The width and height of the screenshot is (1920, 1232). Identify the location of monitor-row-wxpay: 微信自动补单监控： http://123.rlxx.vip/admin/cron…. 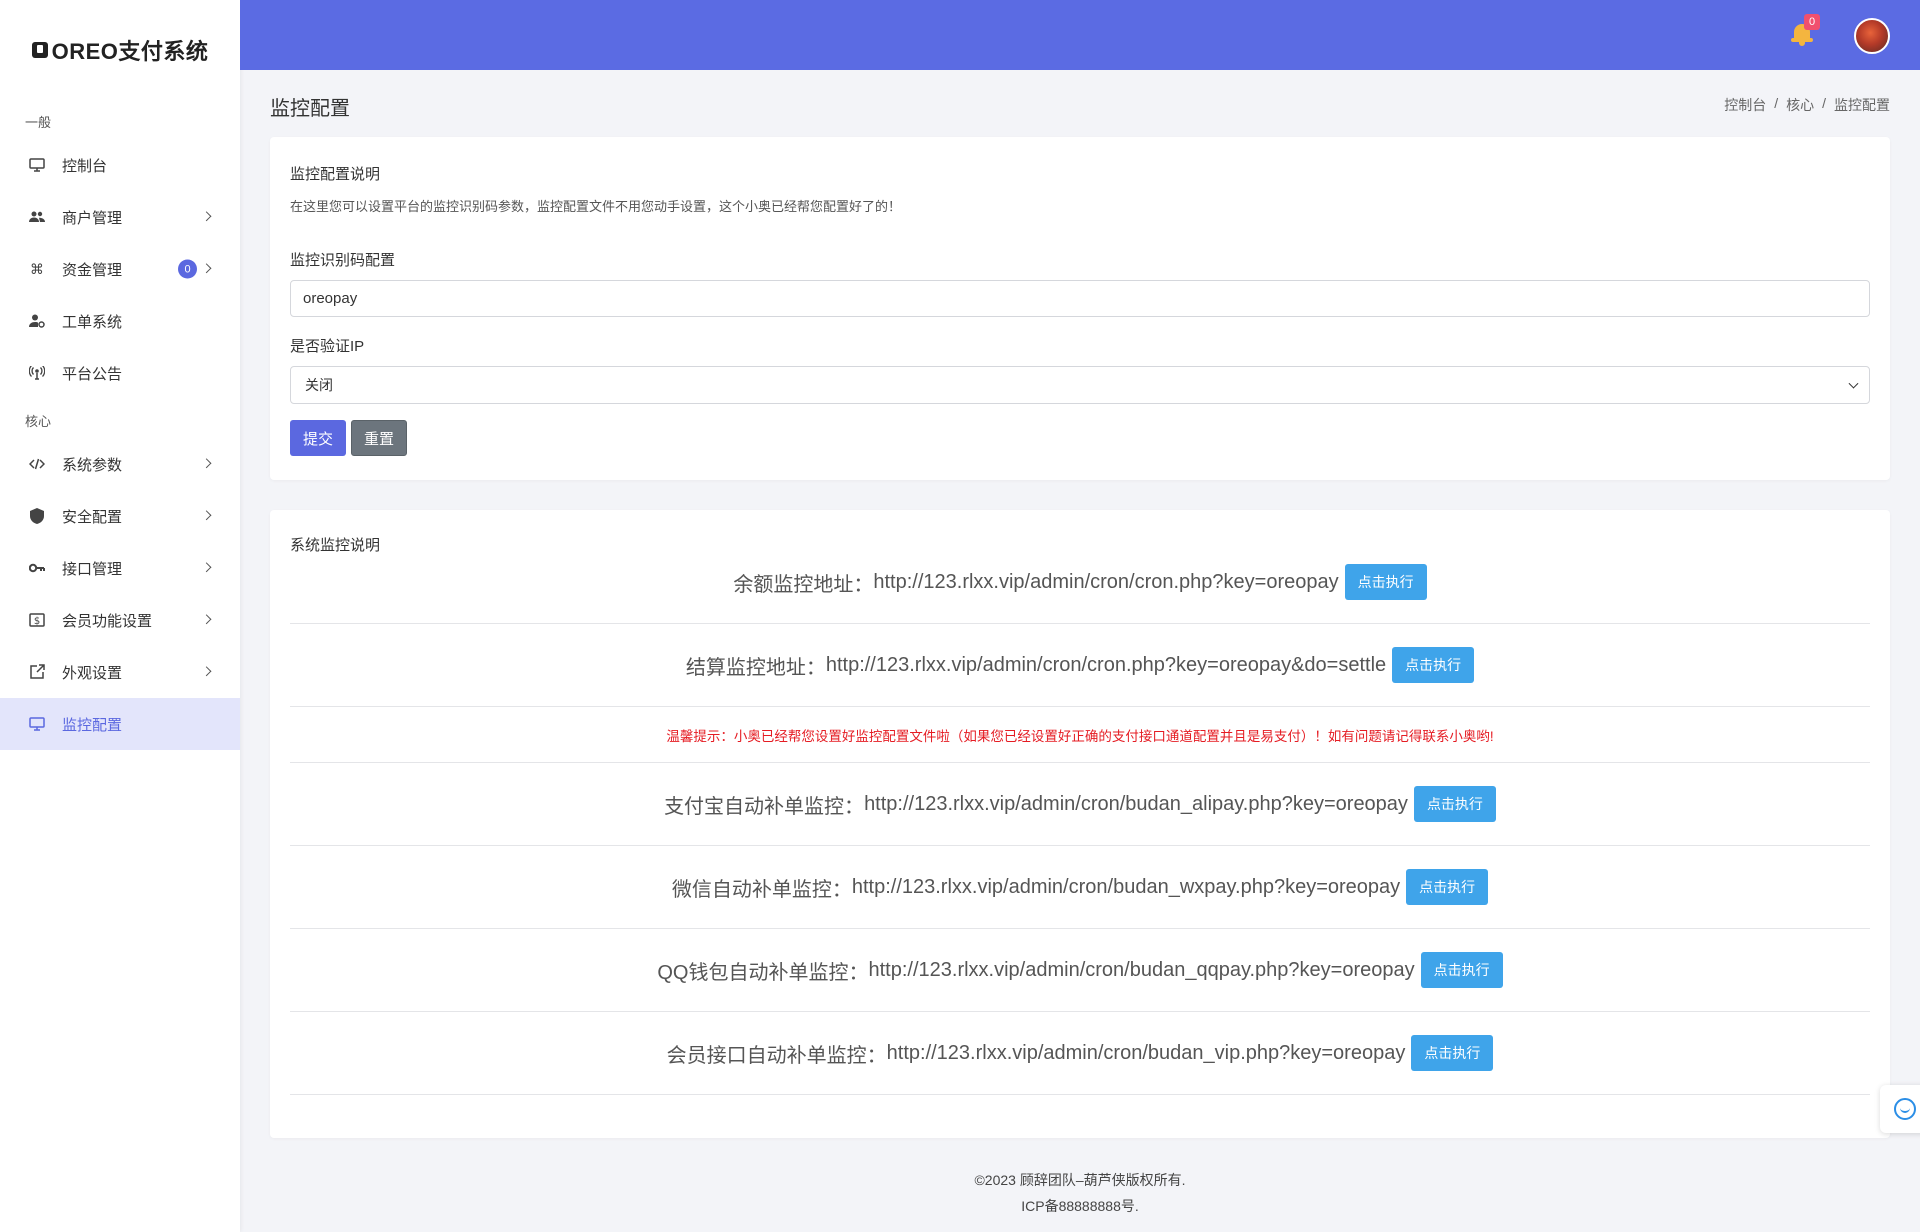
(1080, 887).